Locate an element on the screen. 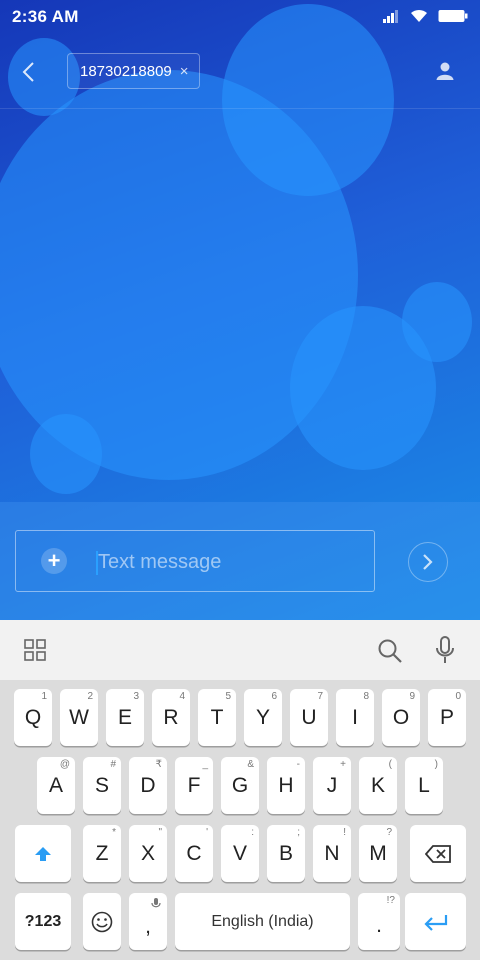  backspace-icon is located at coordinates (438, 853).